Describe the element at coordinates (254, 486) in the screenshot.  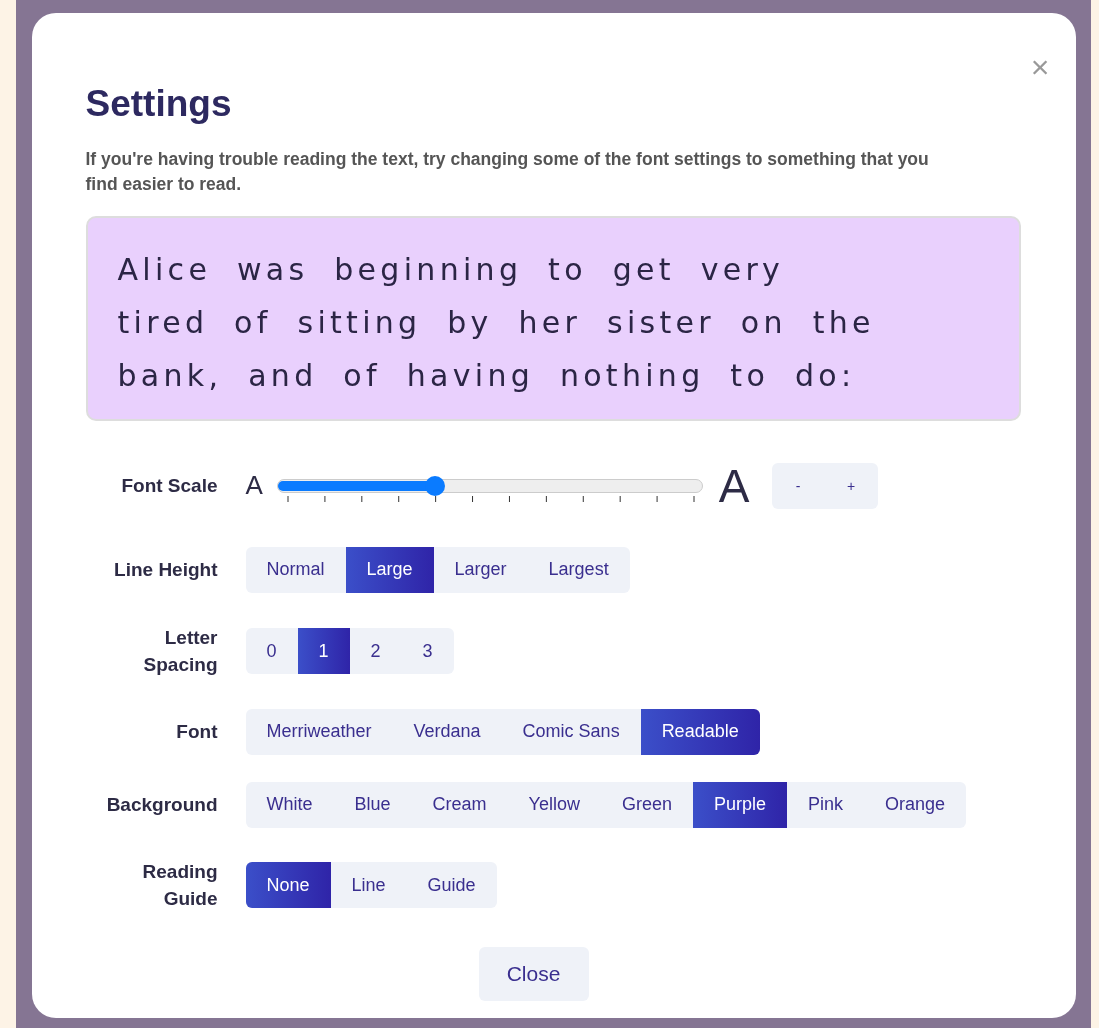
I see `small-font-glyph: A` at that location.